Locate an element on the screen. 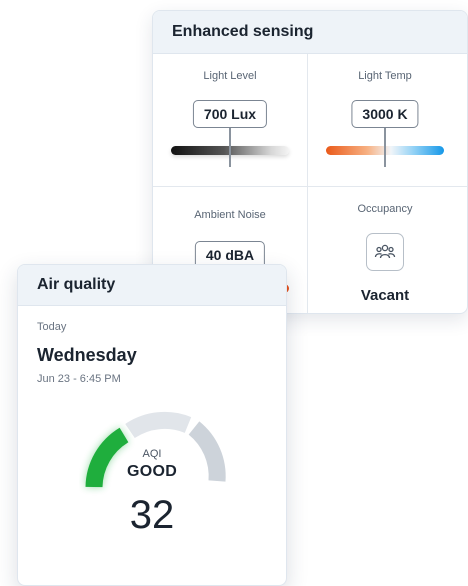 Image resolution: width=468 pixels, height=586 pixels. light-temp-cell: Light Temp 3000 K is located at coordinates (385, 120).